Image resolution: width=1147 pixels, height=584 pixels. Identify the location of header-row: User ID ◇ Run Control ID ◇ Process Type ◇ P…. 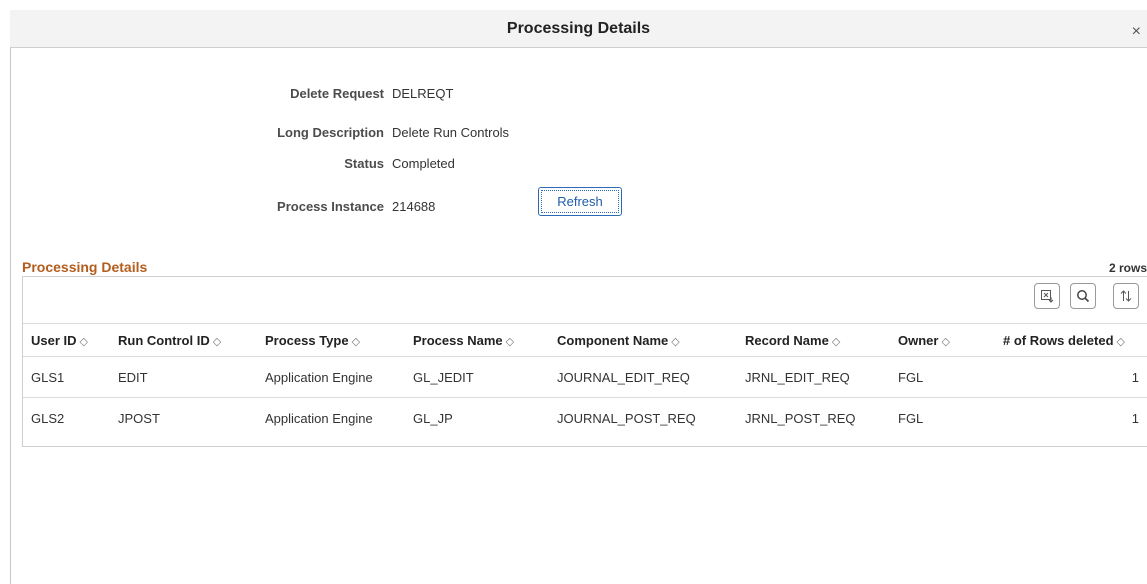
(585, 340).